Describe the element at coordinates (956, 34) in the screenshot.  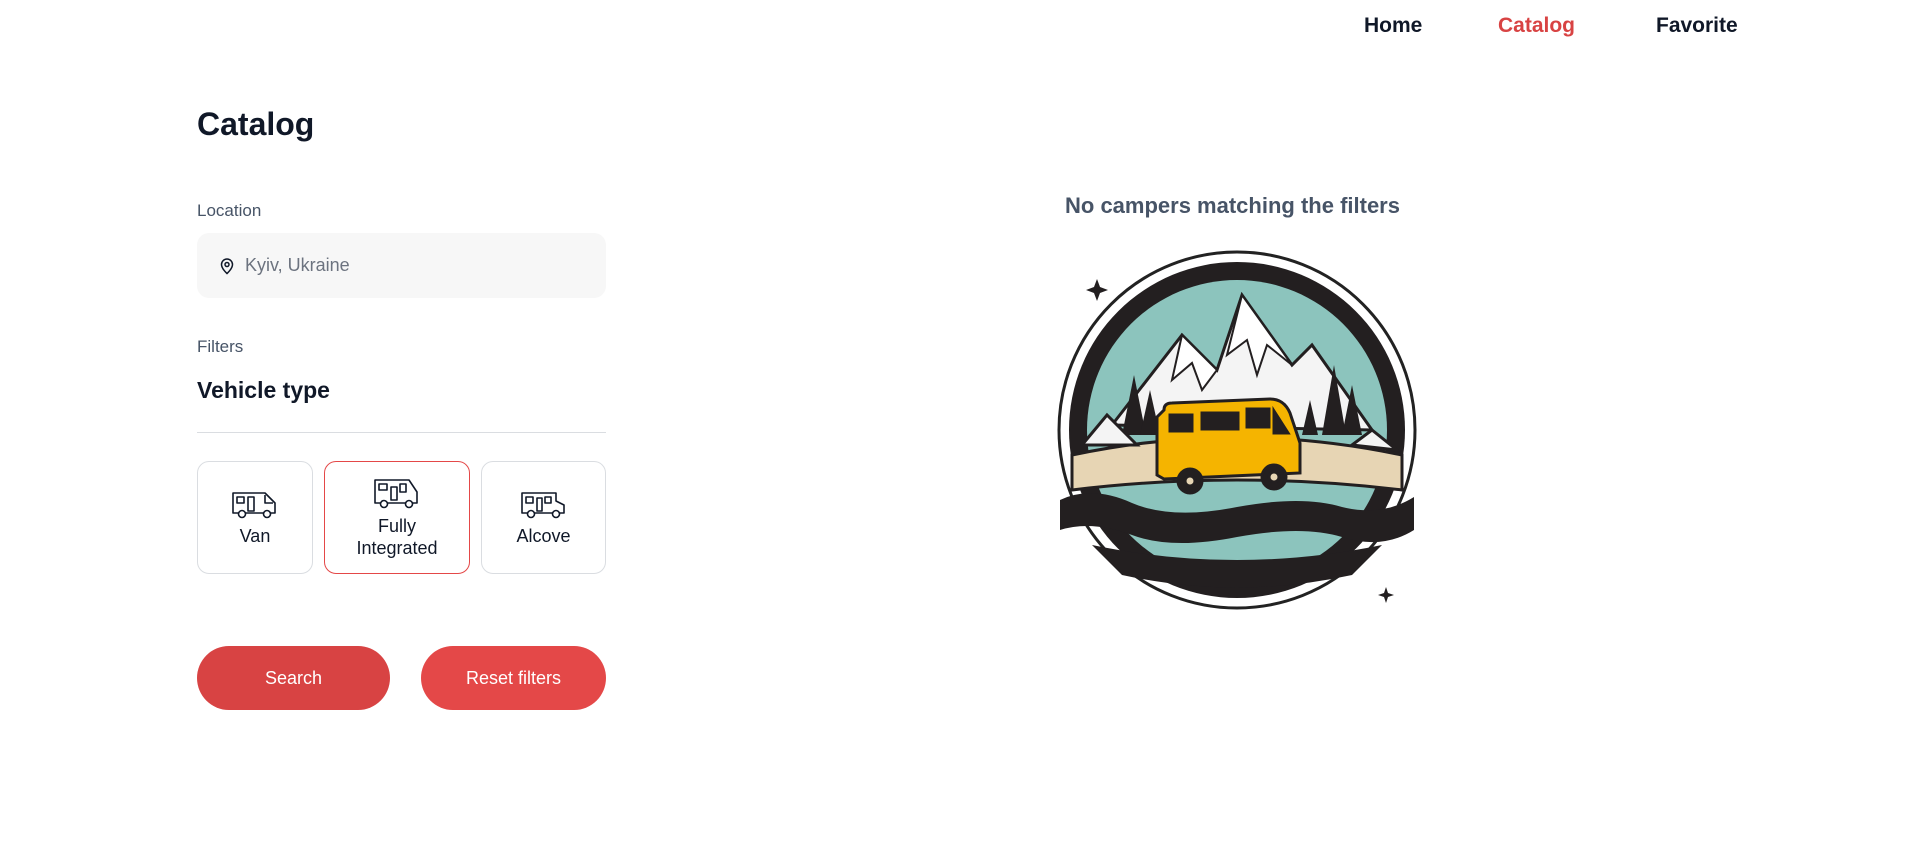
I see `top-nav: Home Catalog Favorite` at that location.